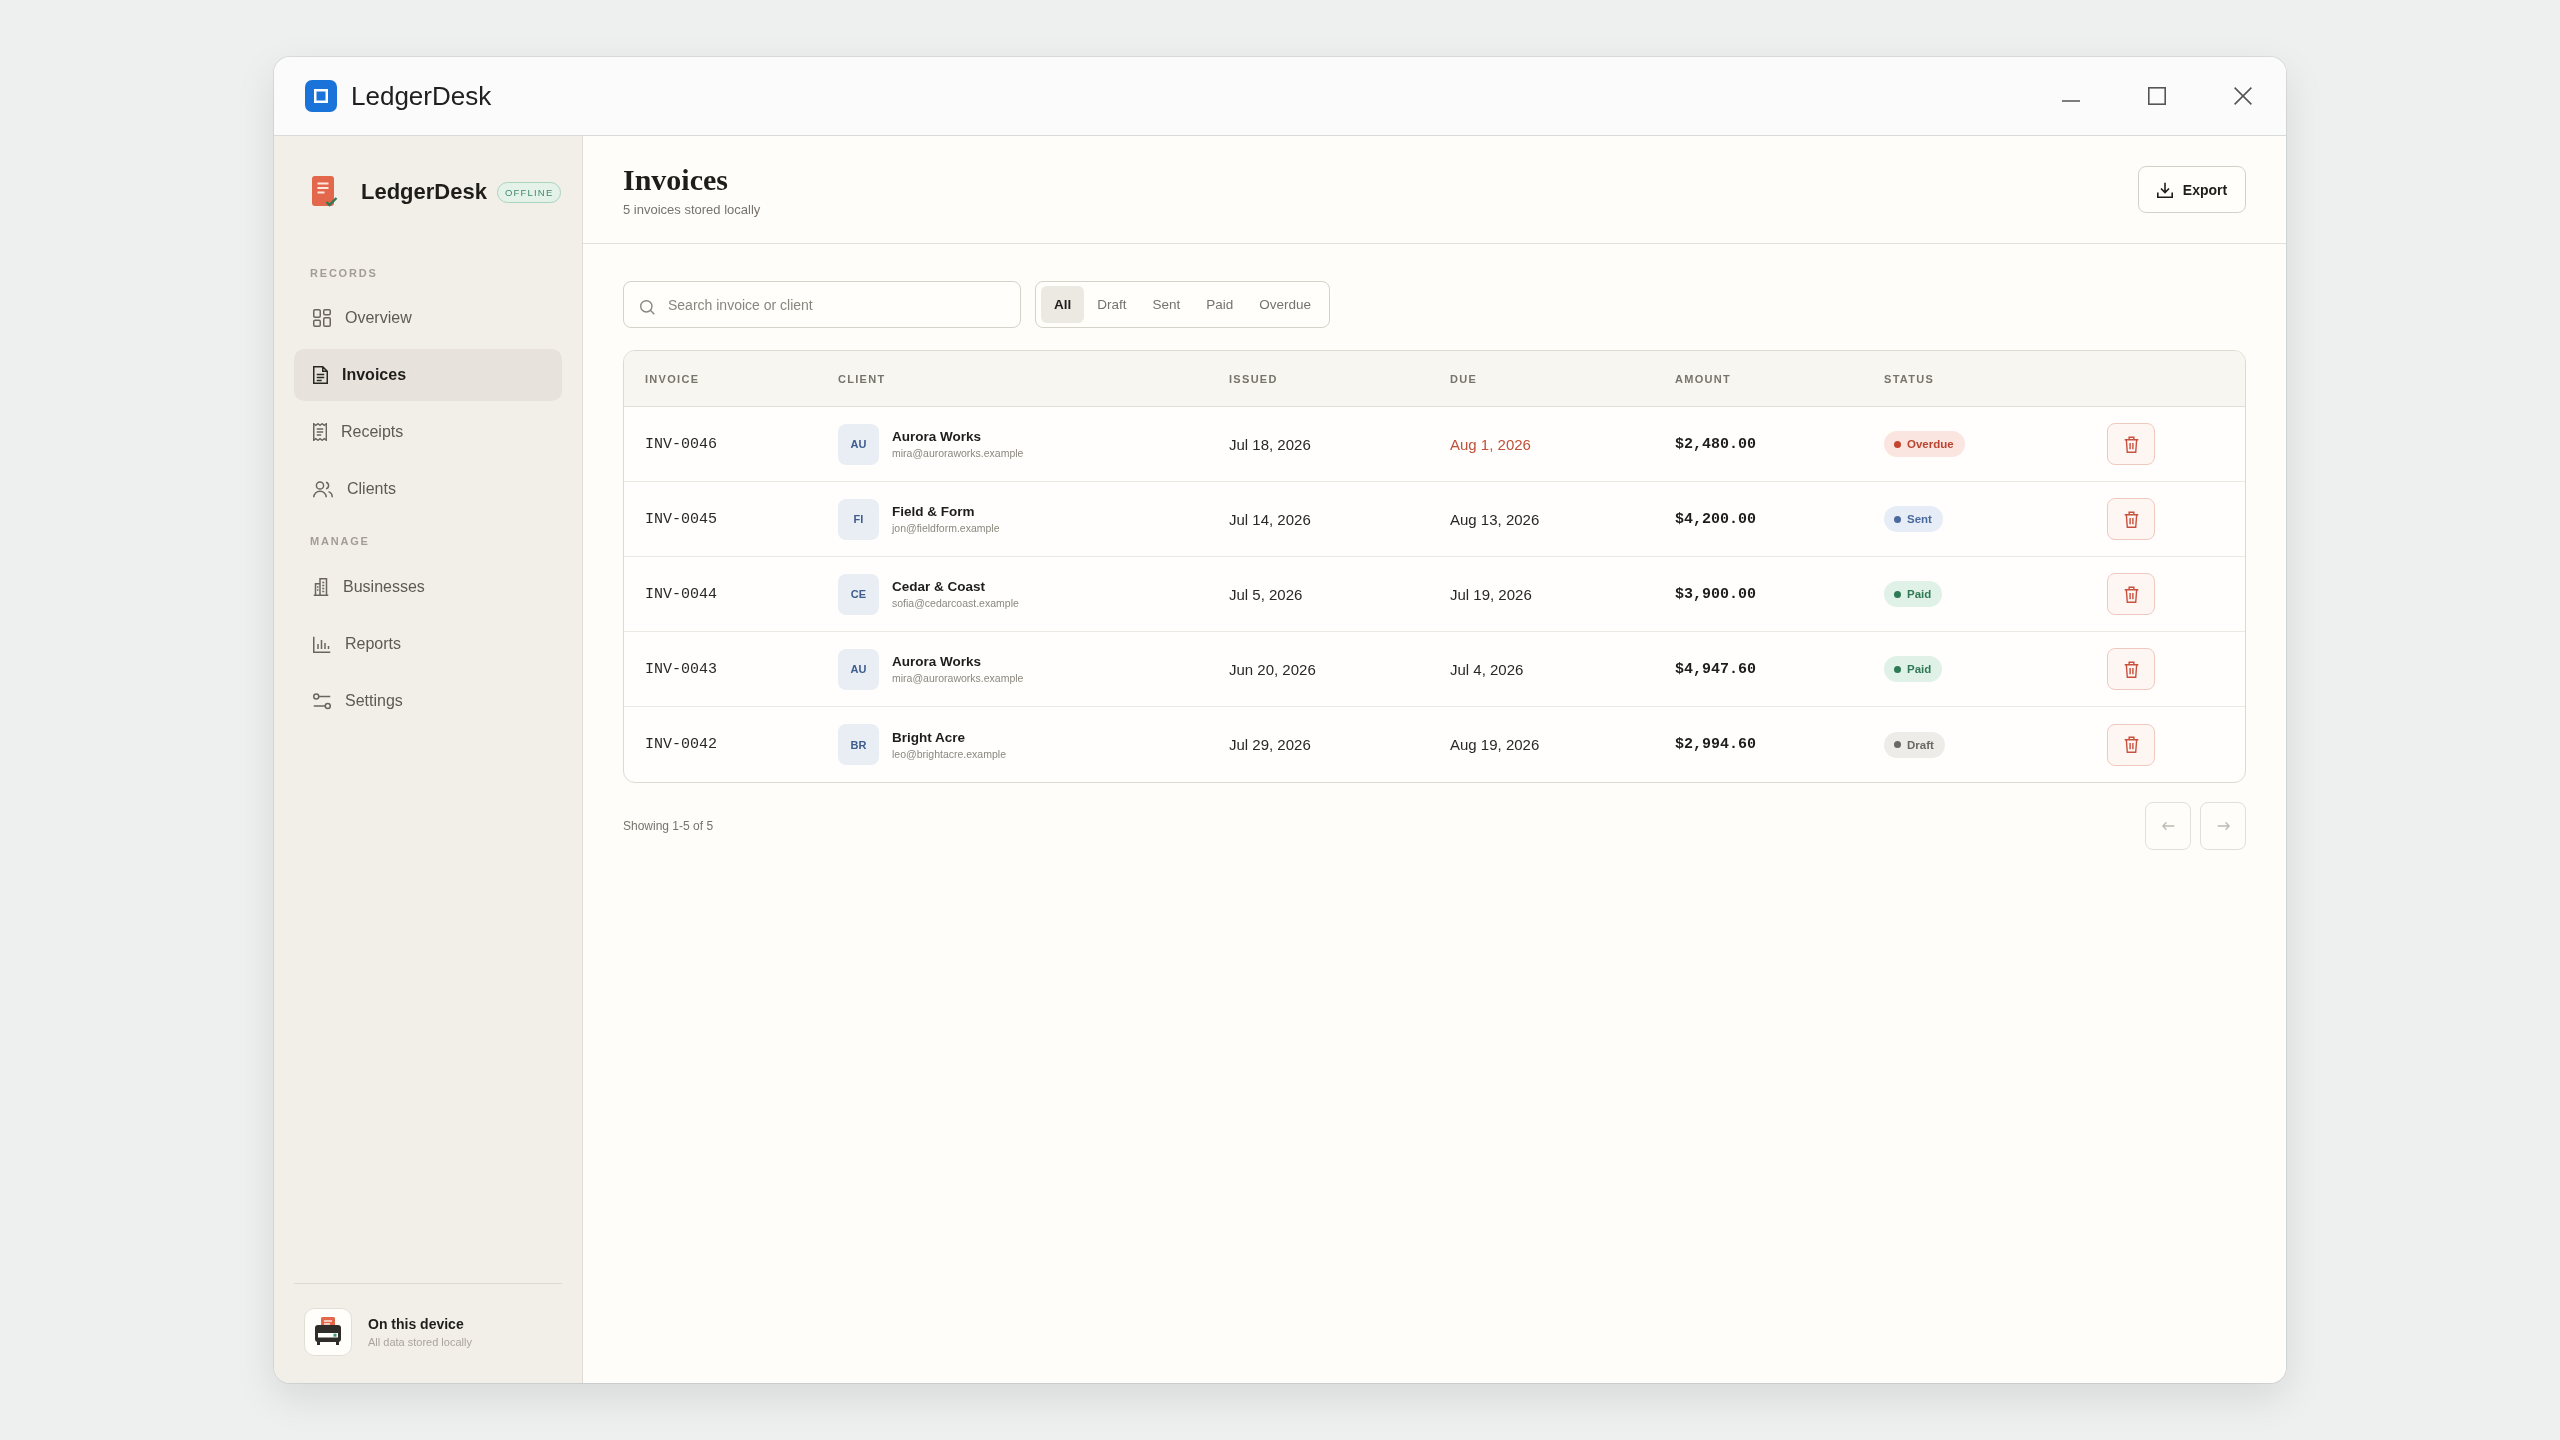  What do you see at coordinates (428, 489) in the screenshot?
I see `nav-item: Clients` at bounding box center [428, 489].